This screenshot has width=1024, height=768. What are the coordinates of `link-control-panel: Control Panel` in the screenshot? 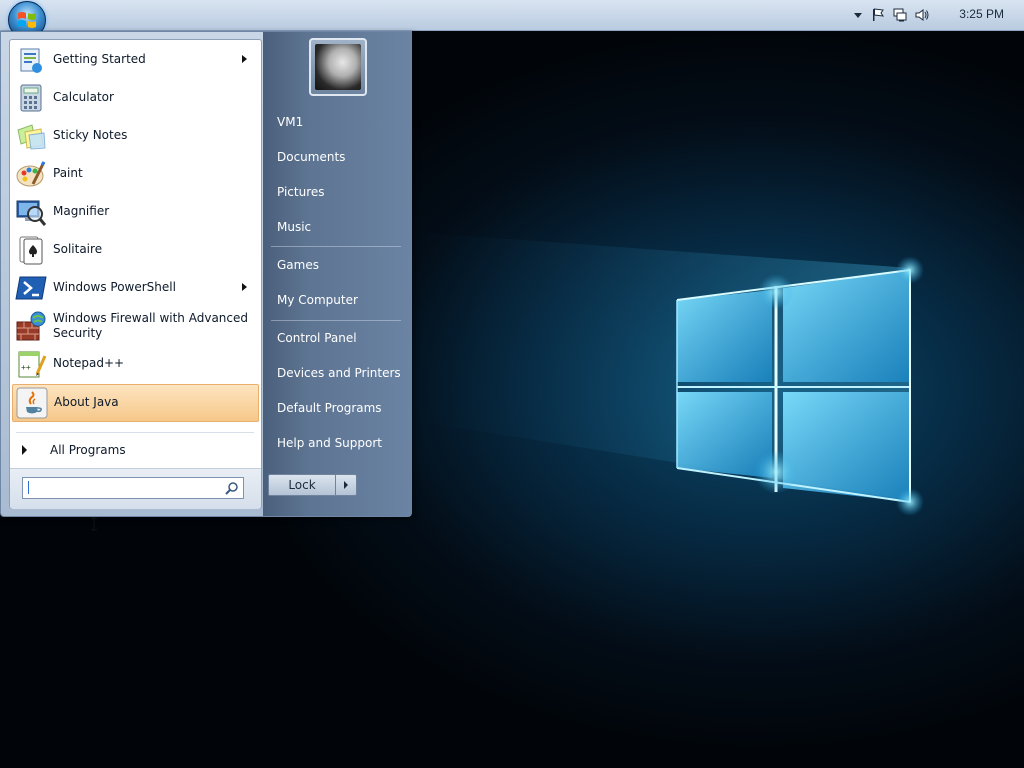 It's located at (317, 338).